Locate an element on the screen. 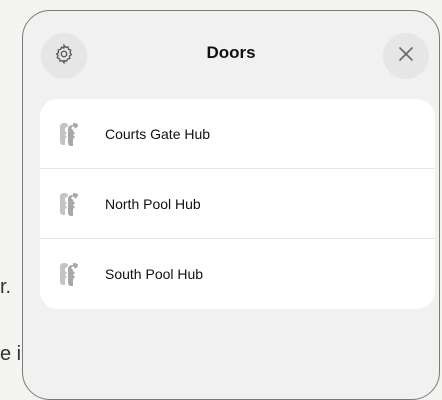 Image resolution: width=442 pixels, height=400 pixels. close-button is located at coordinates (406, 56).